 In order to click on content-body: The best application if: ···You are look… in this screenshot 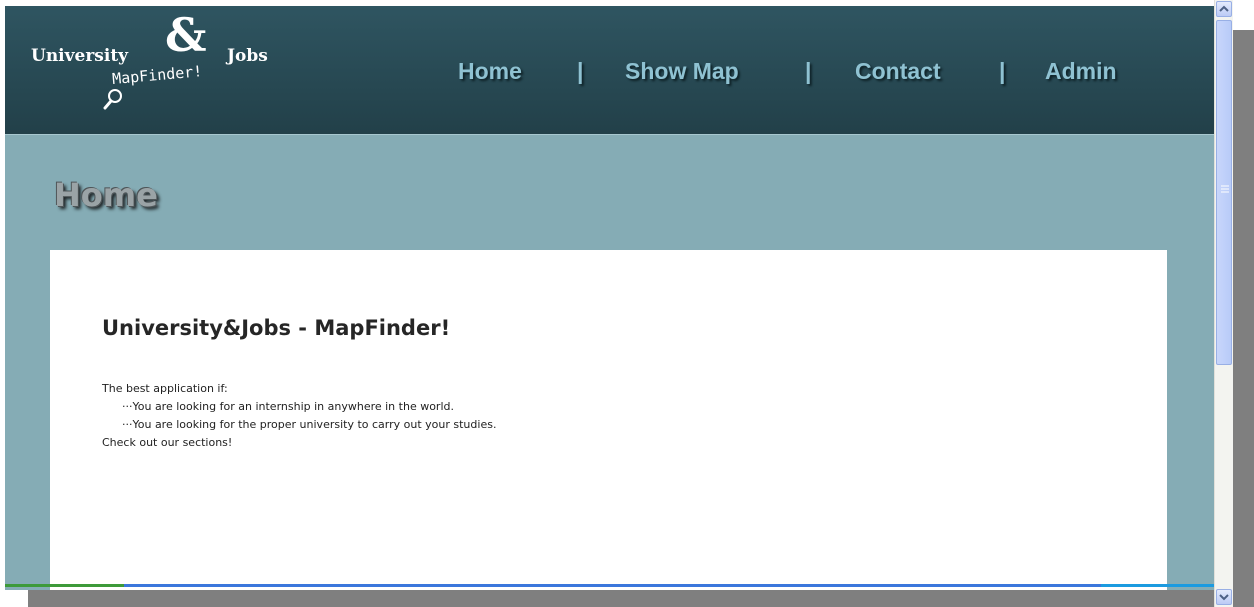, I will do `click(299, 416)`.